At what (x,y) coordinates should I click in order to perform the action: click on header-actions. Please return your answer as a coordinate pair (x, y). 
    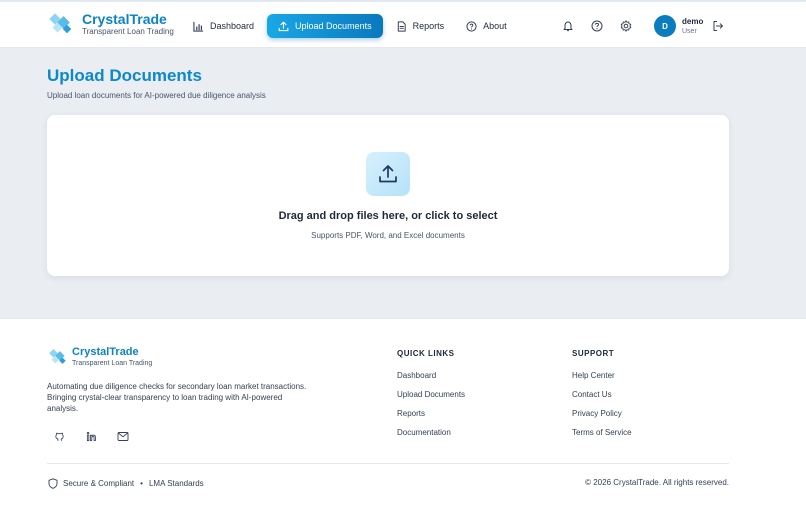
    Looking at the image, I should click on (603, 26).